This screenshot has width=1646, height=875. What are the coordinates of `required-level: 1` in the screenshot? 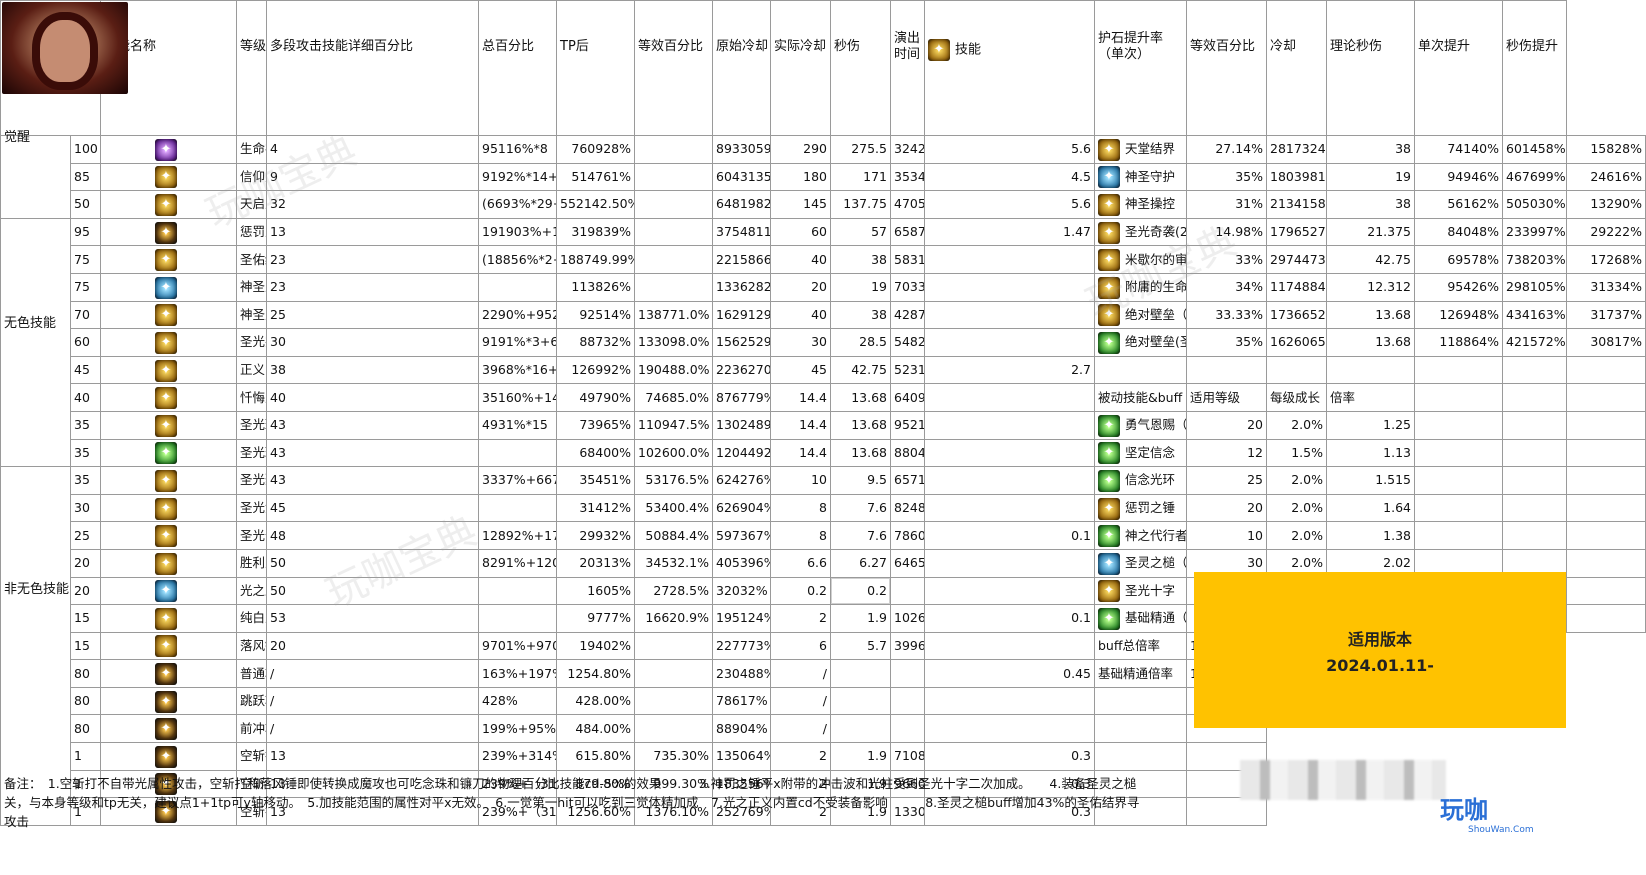 It's located at (85, 756).